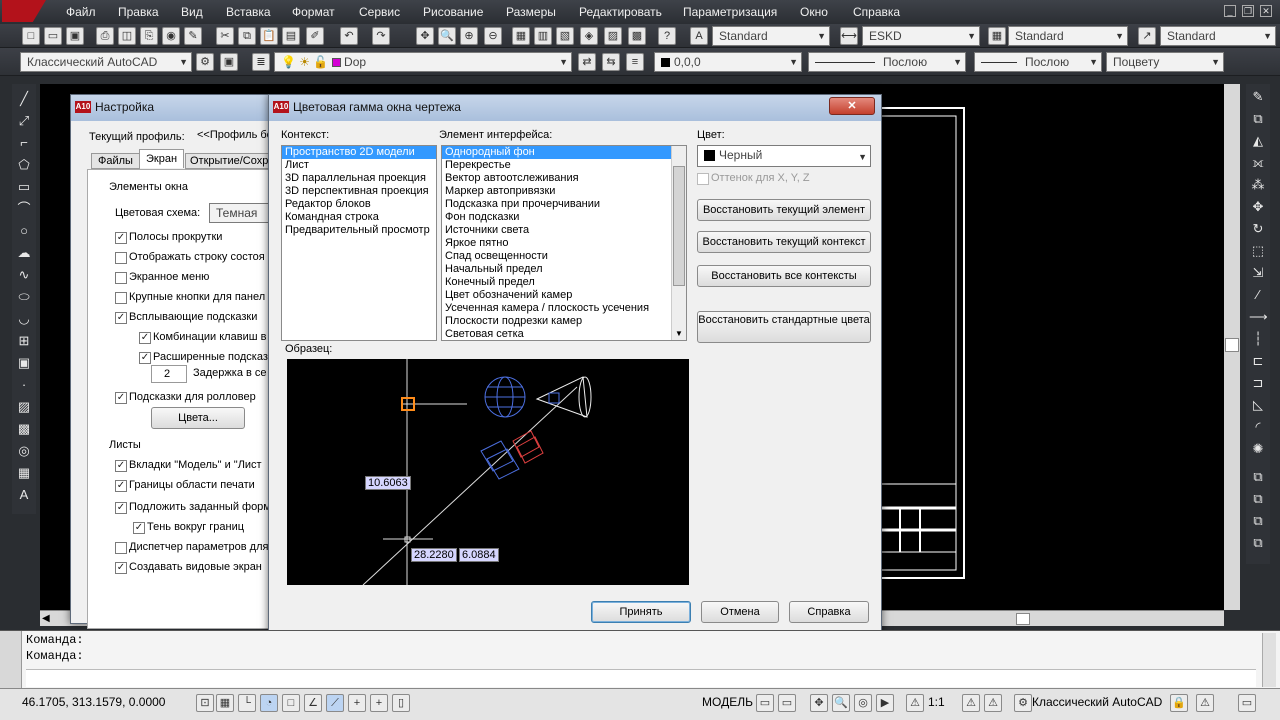 The width and height of the screenshot is (1280, 720). Describe the element at coordinates (915, 703) in the screenshot. I see `annotation-scale-icon: ⚠` at that location.